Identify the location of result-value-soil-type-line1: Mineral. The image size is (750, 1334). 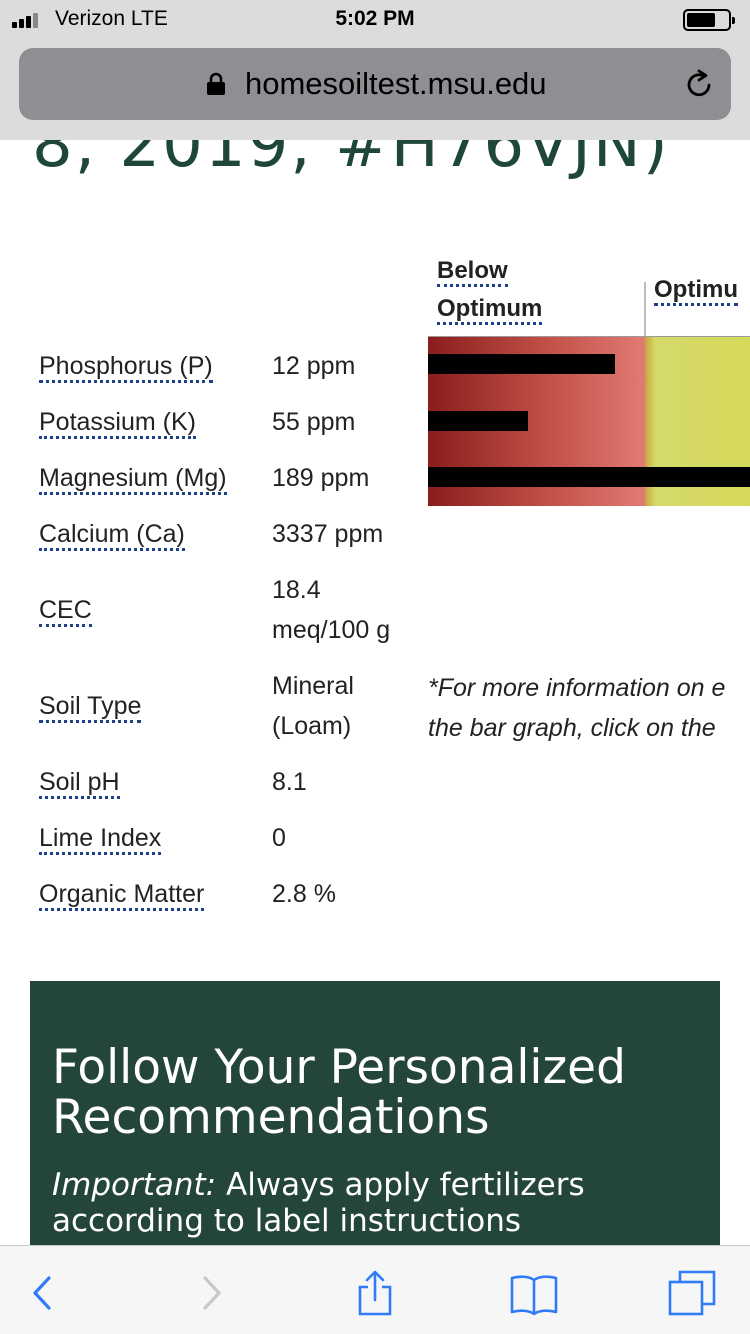
(313, 686).